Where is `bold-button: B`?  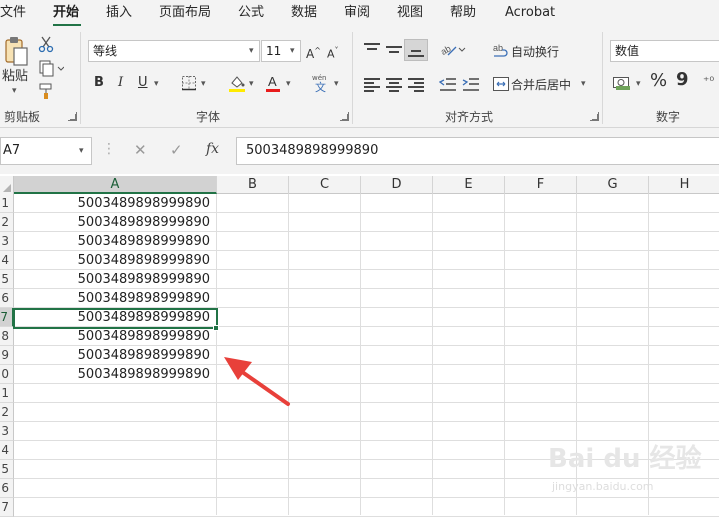 bold-button: B is located at coordinates (99, 83).